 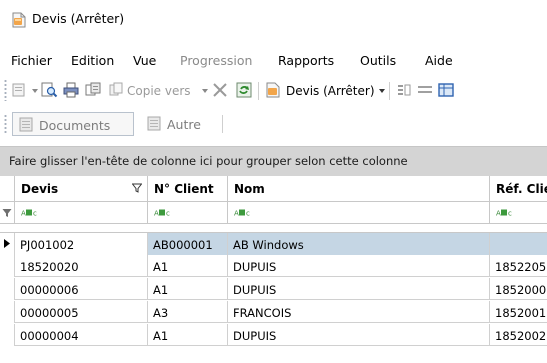 What do you see at coordinates (518, 213) in the screenshot?
I see `filter-cell-ref-client: A c` at bounding box center [518, 213].